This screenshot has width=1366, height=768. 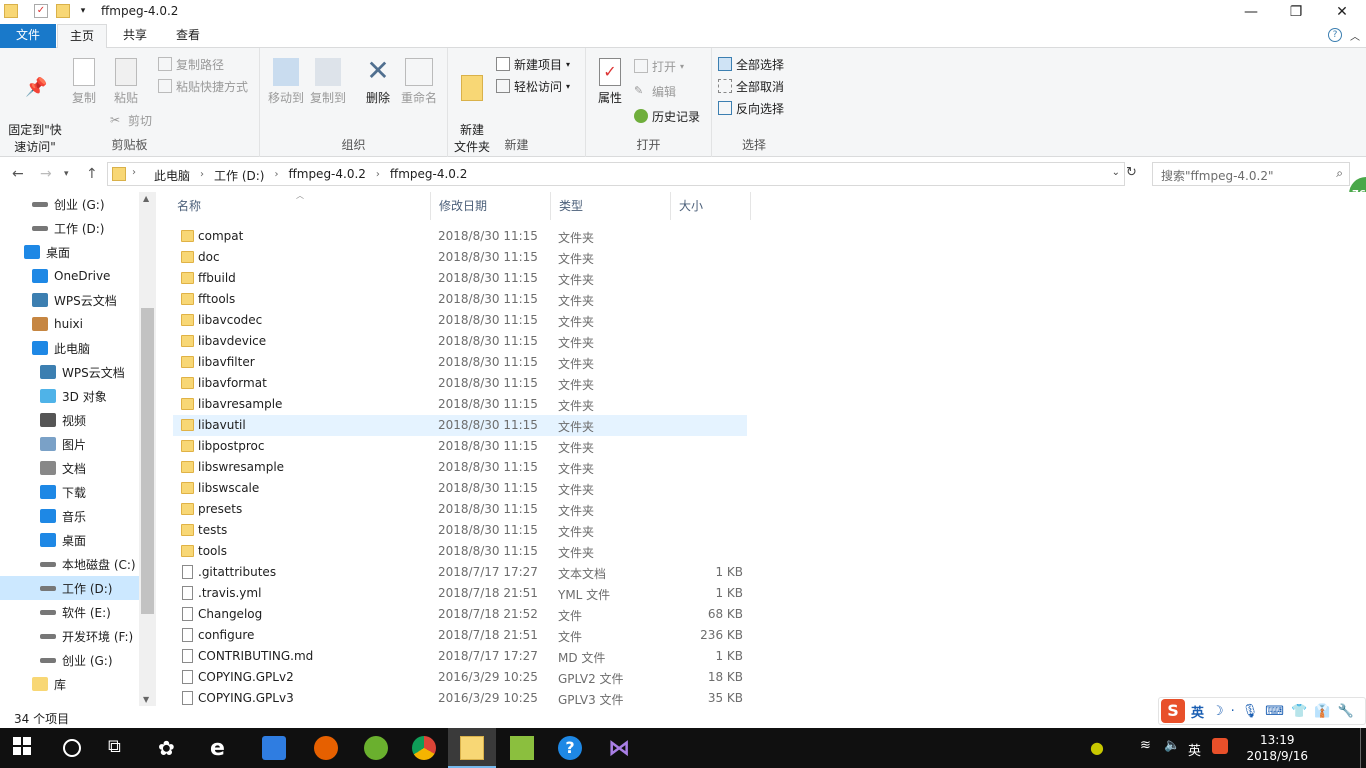 What do you see at coordinates (135, 36) in the screenshot?
I see `tab-share: 共享` at bounding box center [135, 36].